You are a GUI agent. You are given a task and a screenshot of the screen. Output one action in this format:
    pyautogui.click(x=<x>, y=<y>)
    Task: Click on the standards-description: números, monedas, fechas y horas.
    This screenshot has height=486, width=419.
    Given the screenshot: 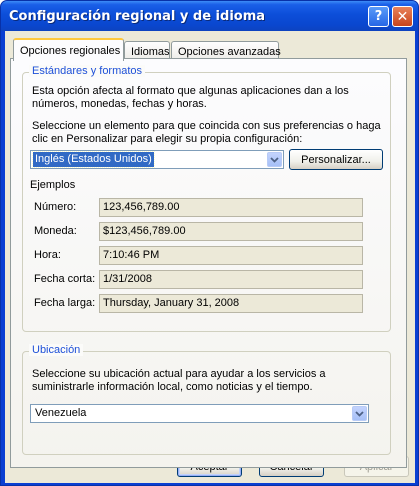 What is the action you would take?
    pyautogui.click(x=119, y=104)
    